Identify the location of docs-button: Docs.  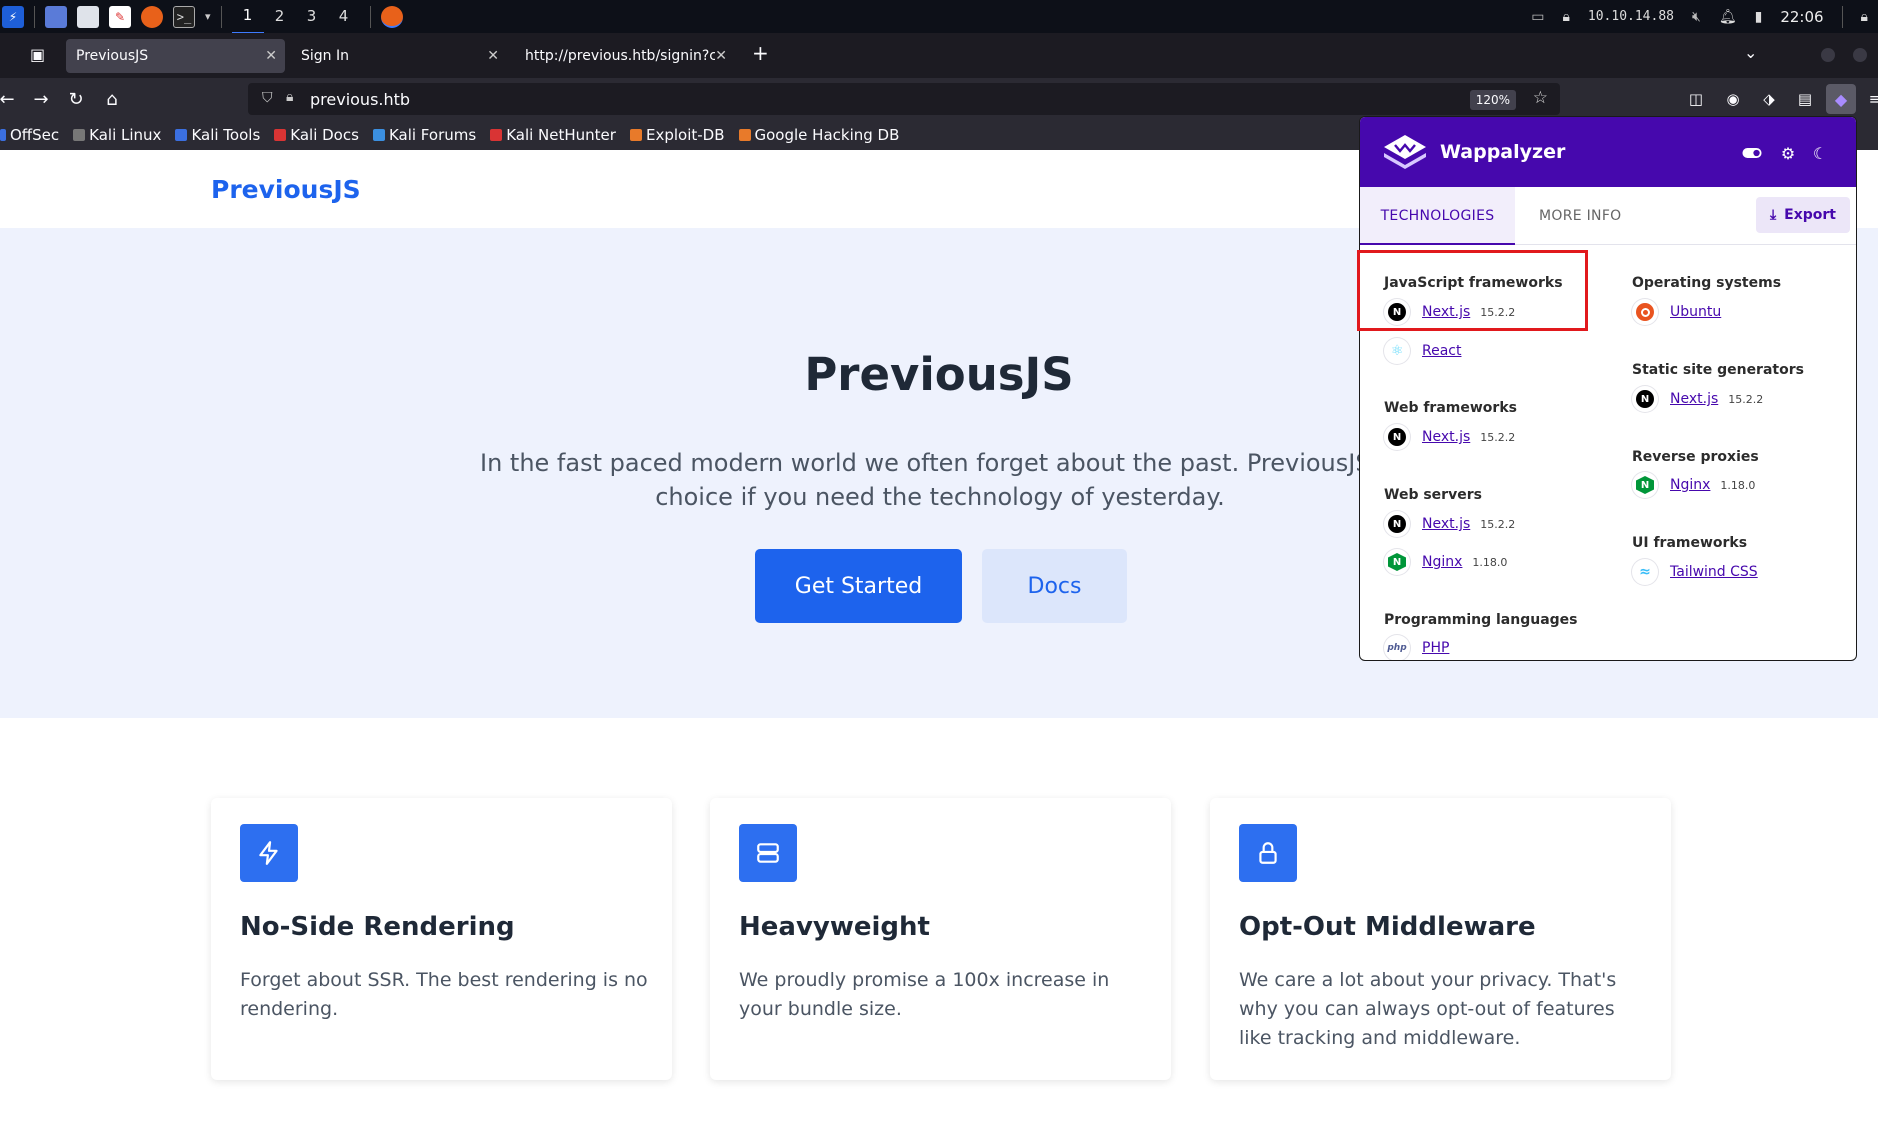
(1054, 586).